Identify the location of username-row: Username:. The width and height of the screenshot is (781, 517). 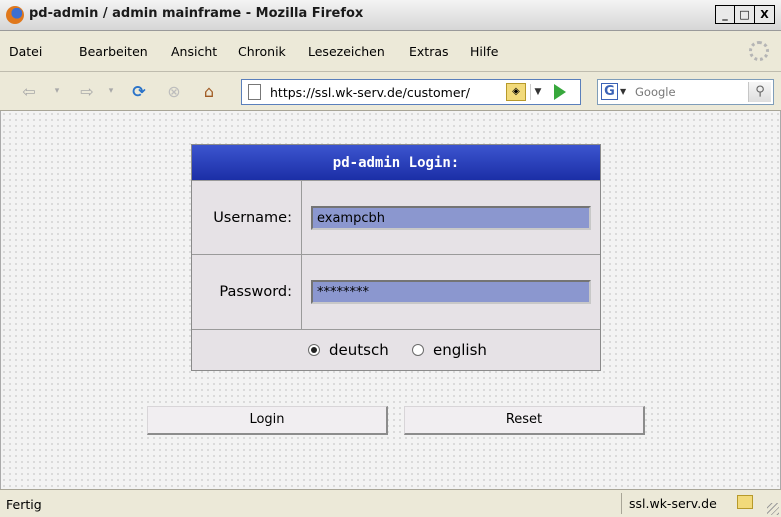
(396, 217).